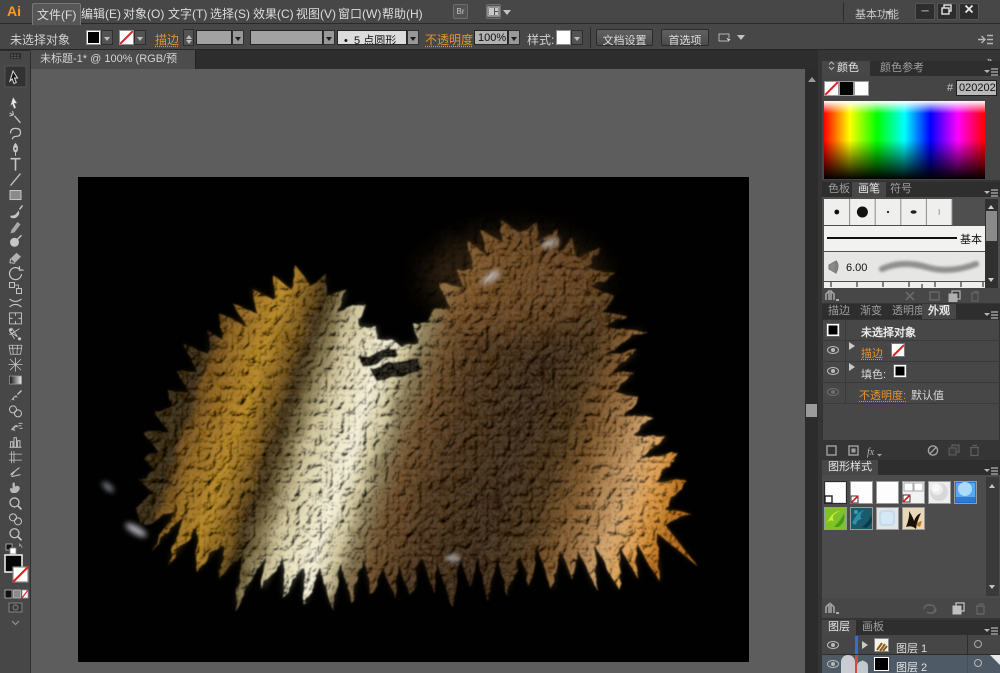 Image resolution: width=1000 pixels, height=673 pixels. Describe the element at coordinates (856, 268) in the screenshot. I see `svg-text: 6.00` at that location.